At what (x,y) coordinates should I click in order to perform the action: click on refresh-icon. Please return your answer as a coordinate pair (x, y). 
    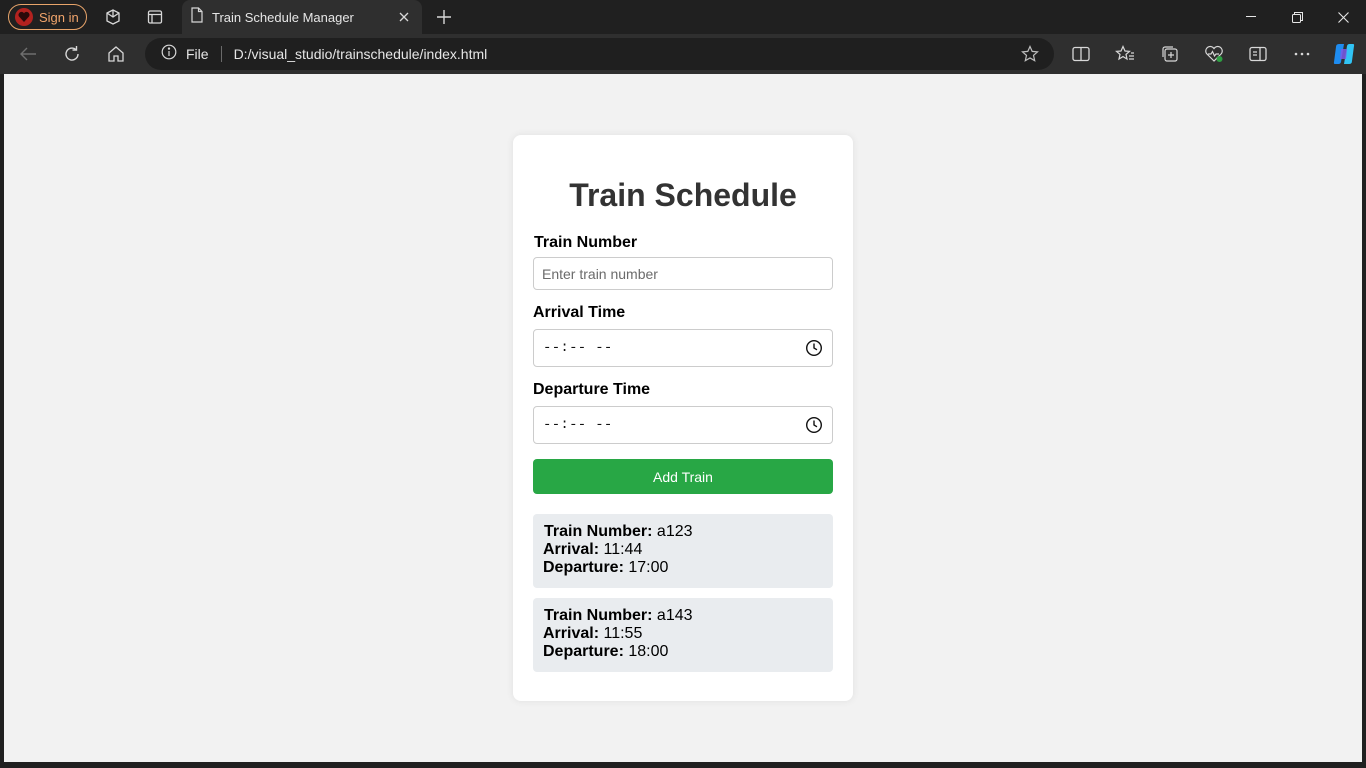
    Looking at the image, I should click on (72, 54).